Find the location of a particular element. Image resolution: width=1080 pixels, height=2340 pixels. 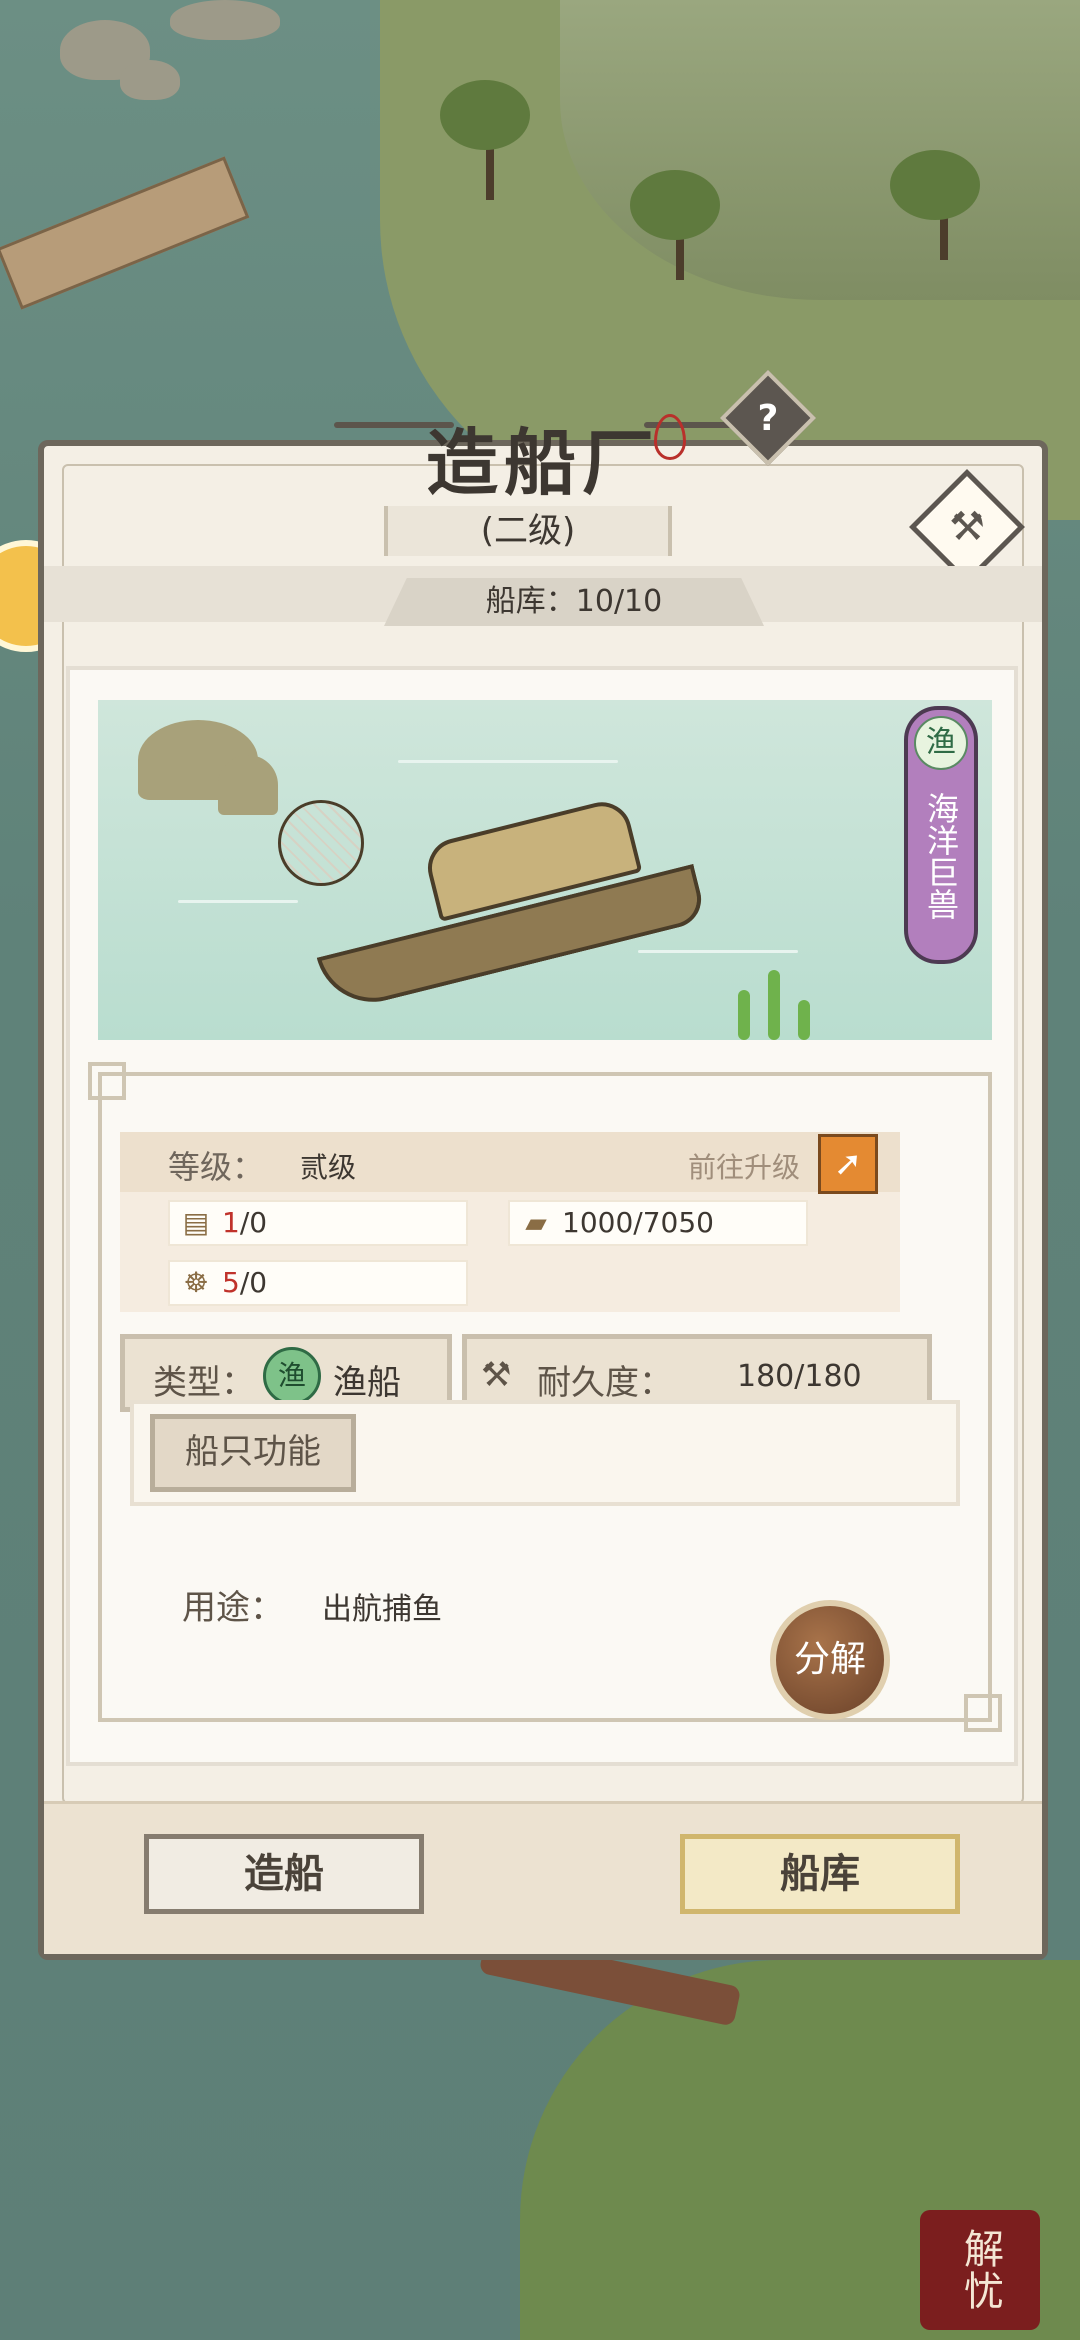

build-ship-button: 造船 is located at coordinates (284, 1874).